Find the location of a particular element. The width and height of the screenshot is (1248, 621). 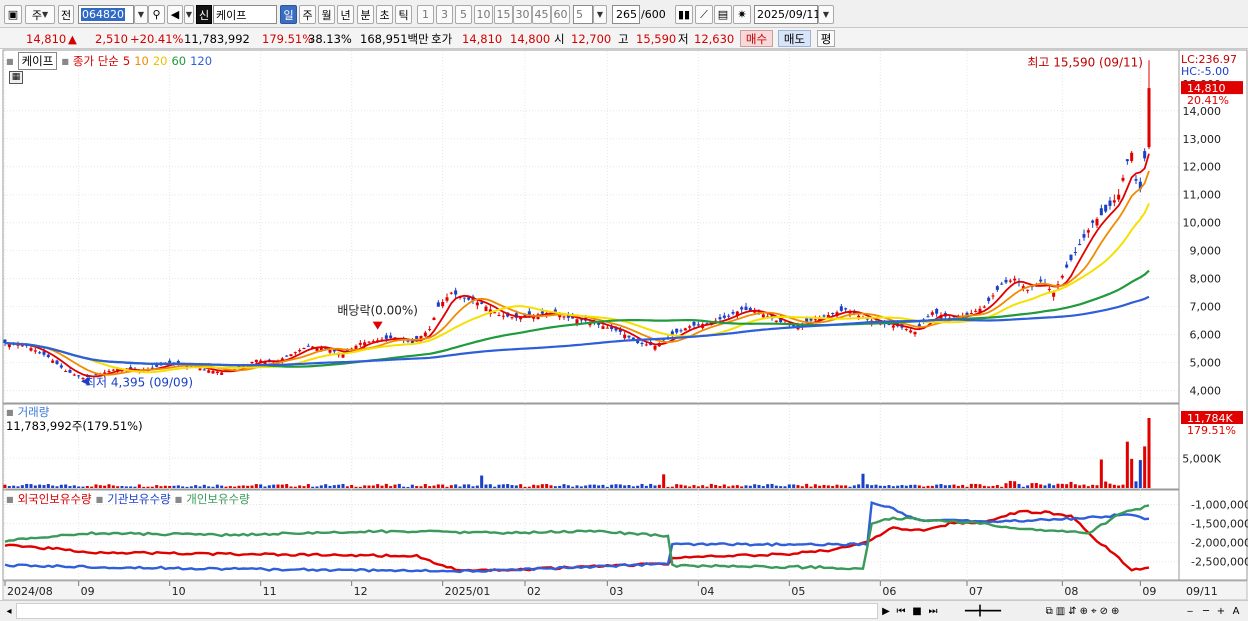

holding-tick-label: -2,000,000 is located at coordinates (1219, 543).